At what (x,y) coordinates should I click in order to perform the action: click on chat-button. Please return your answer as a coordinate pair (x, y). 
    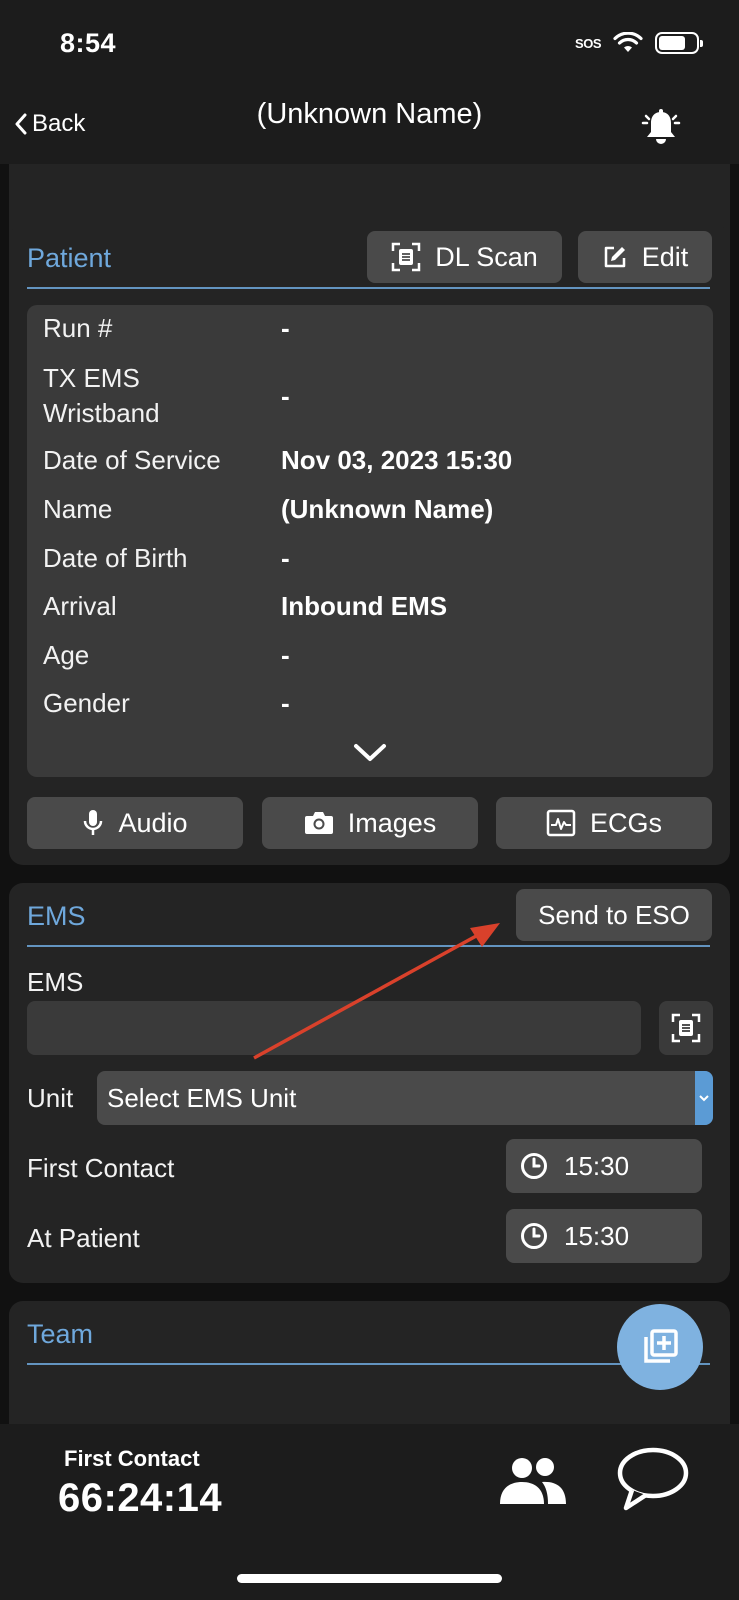
    Looking at the image, I should click on (653, 1479).